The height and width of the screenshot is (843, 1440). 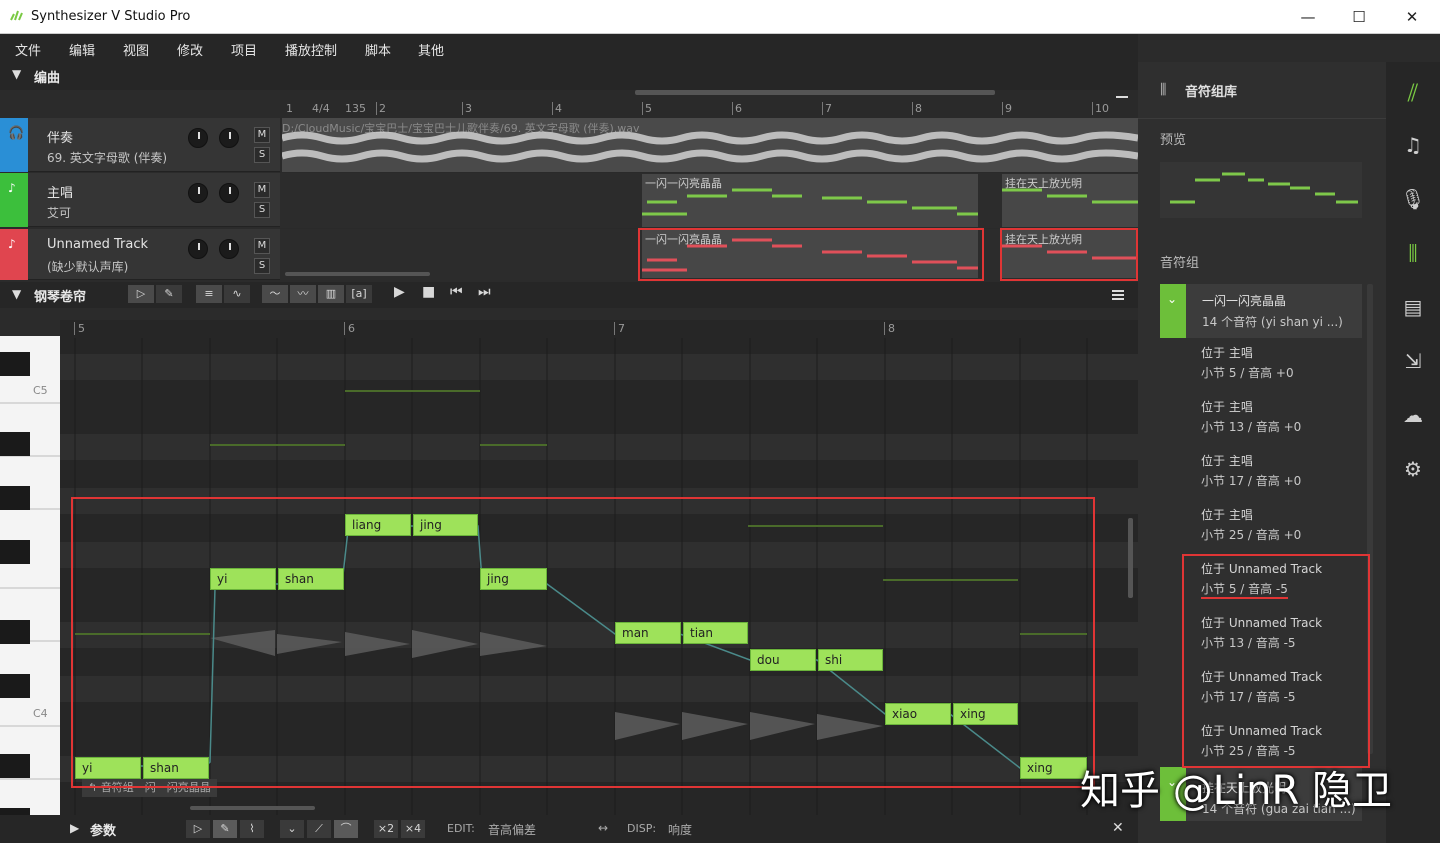 I want to click on note-group-label: ↰ 音符组 闪 闪亮晶晶, so click(x=149, y=788).